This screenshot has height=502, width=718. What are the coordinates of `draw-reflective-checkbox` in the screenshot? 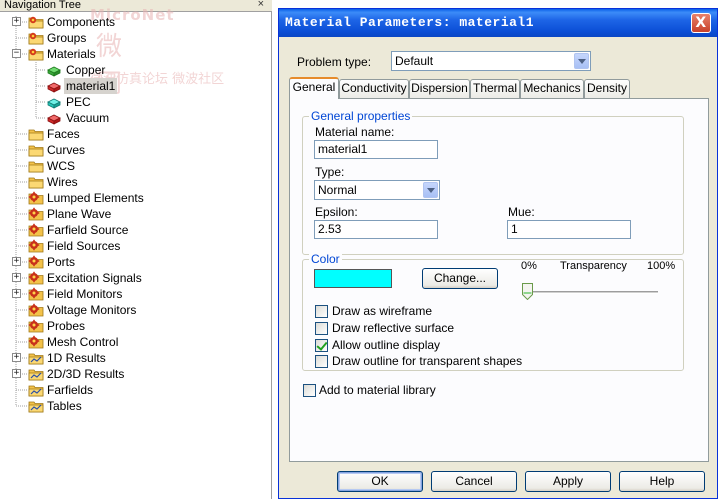 It's located at (321, 328).